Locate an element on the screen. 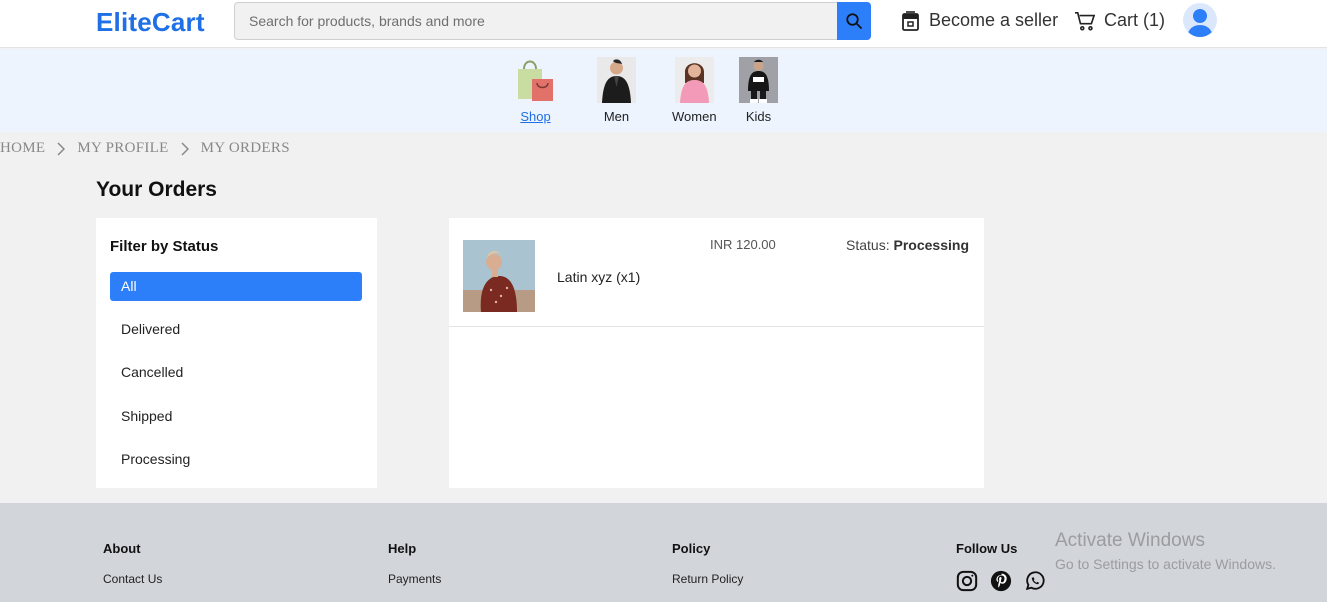 The height and width of the screenshot is (602, 1327). breadcrumb-my-profile: MY PROFILE is located at coordinates (122, 148).